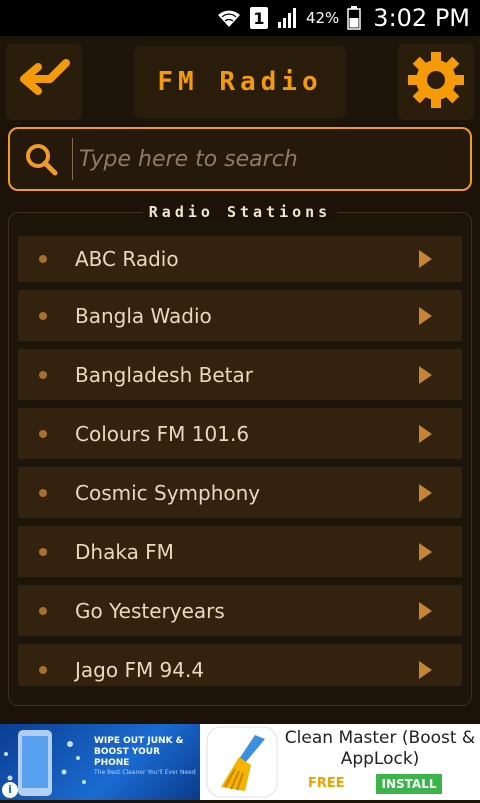 This screenshot has height=803, width=480. I want to click on broom-app-icon, so click(242, 762).